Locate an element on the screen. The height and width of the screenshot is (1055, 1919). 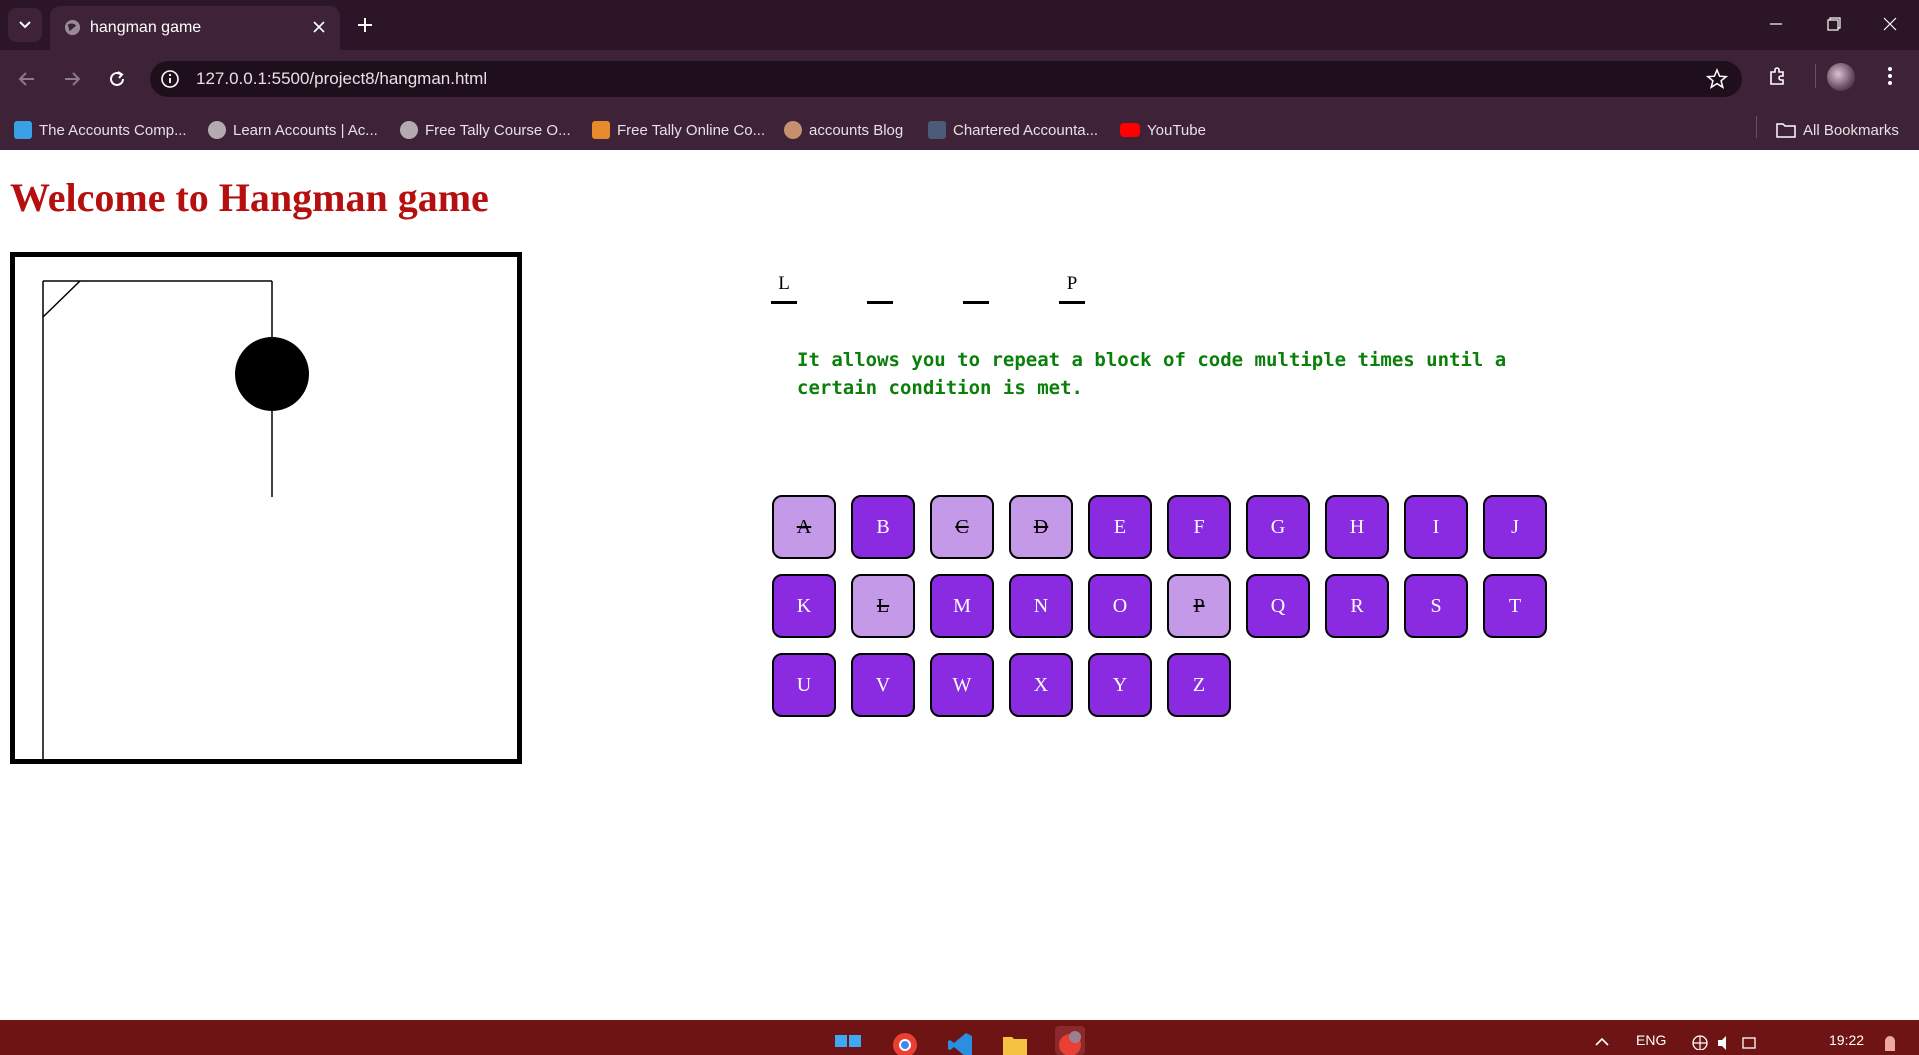
bookmark-youtube: YouTube is located at coordinates (1163, 130).